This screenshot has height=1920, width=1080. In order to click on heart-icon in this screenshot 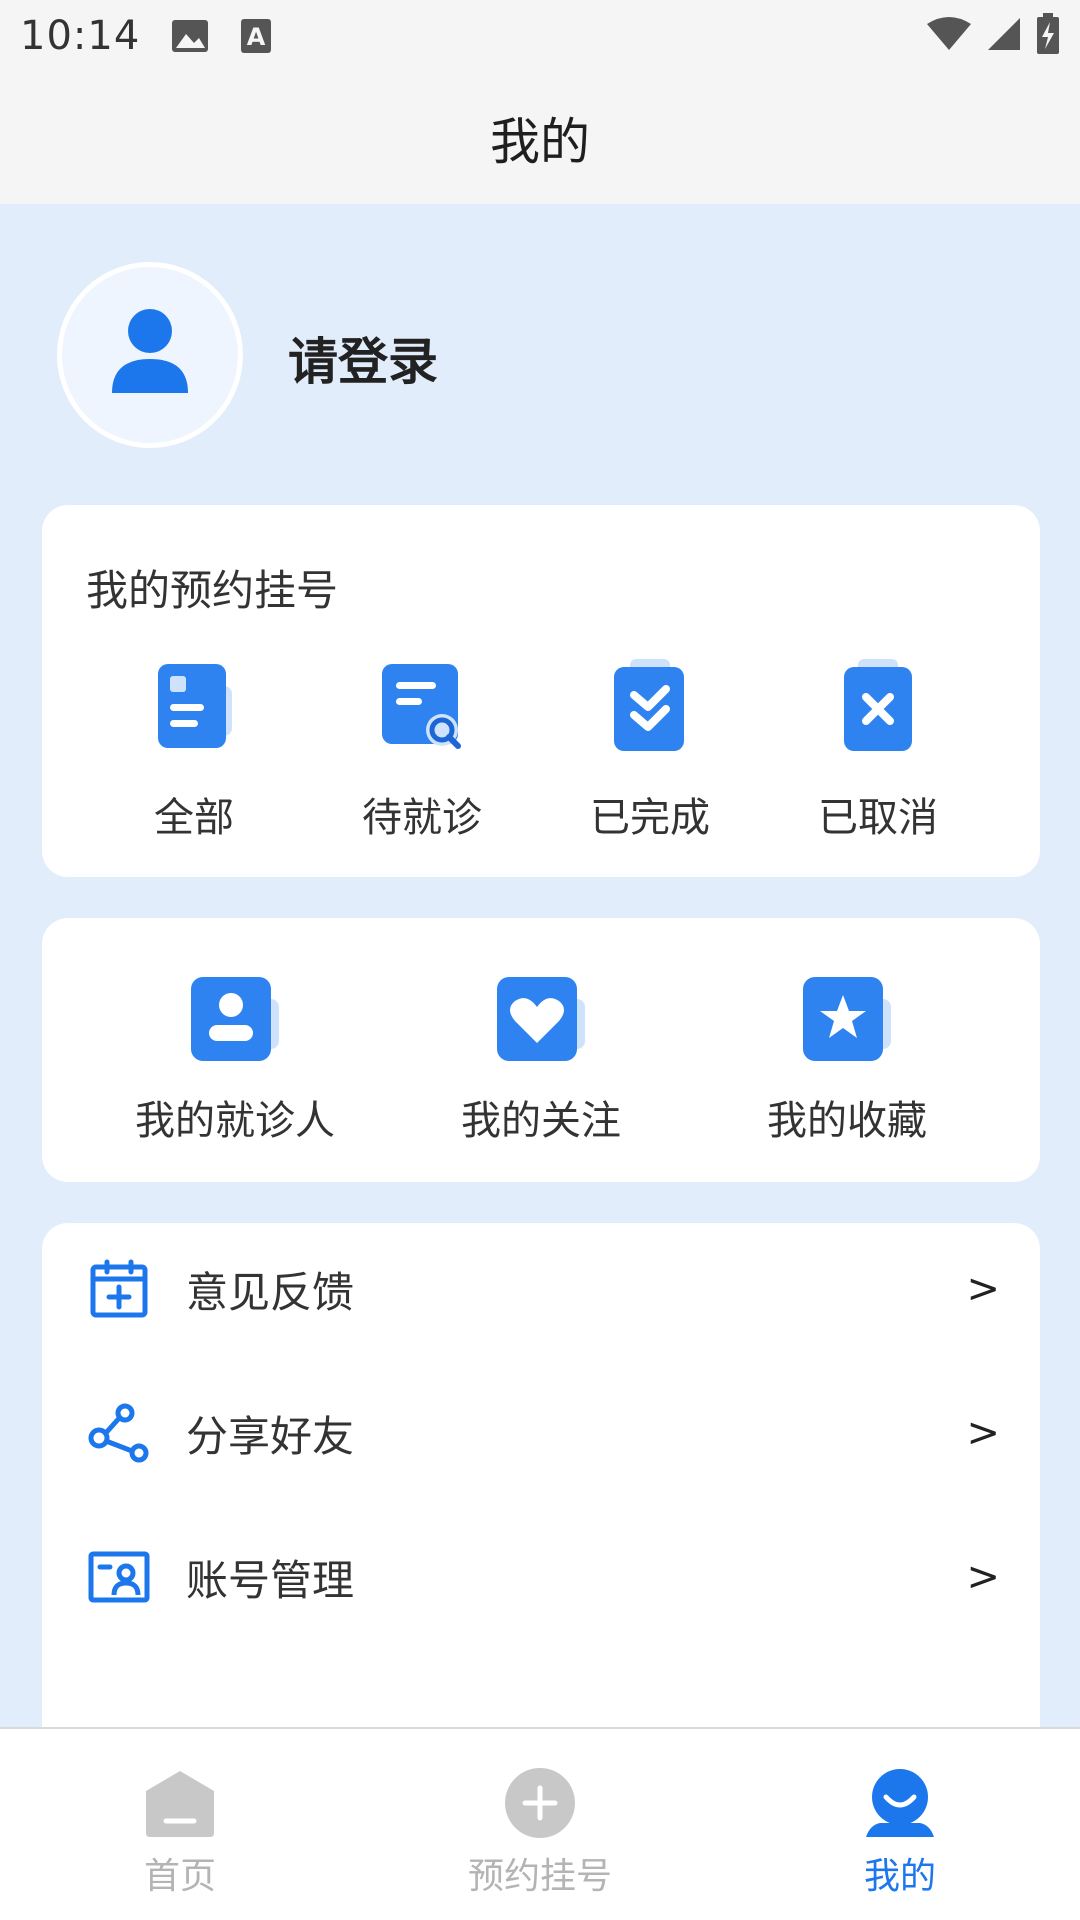, I will do `click(541, 1018)`.